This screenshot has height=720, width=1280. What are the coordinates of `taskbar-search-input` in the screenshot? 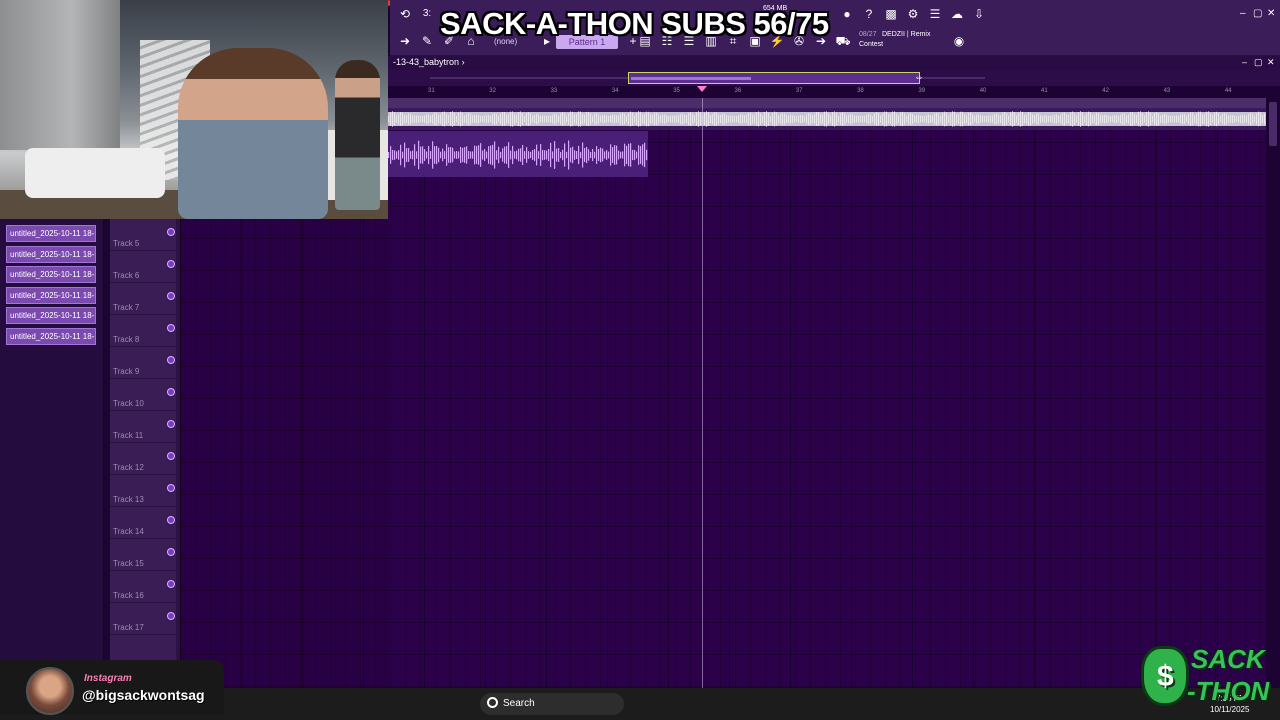 It's located at (552, 704).